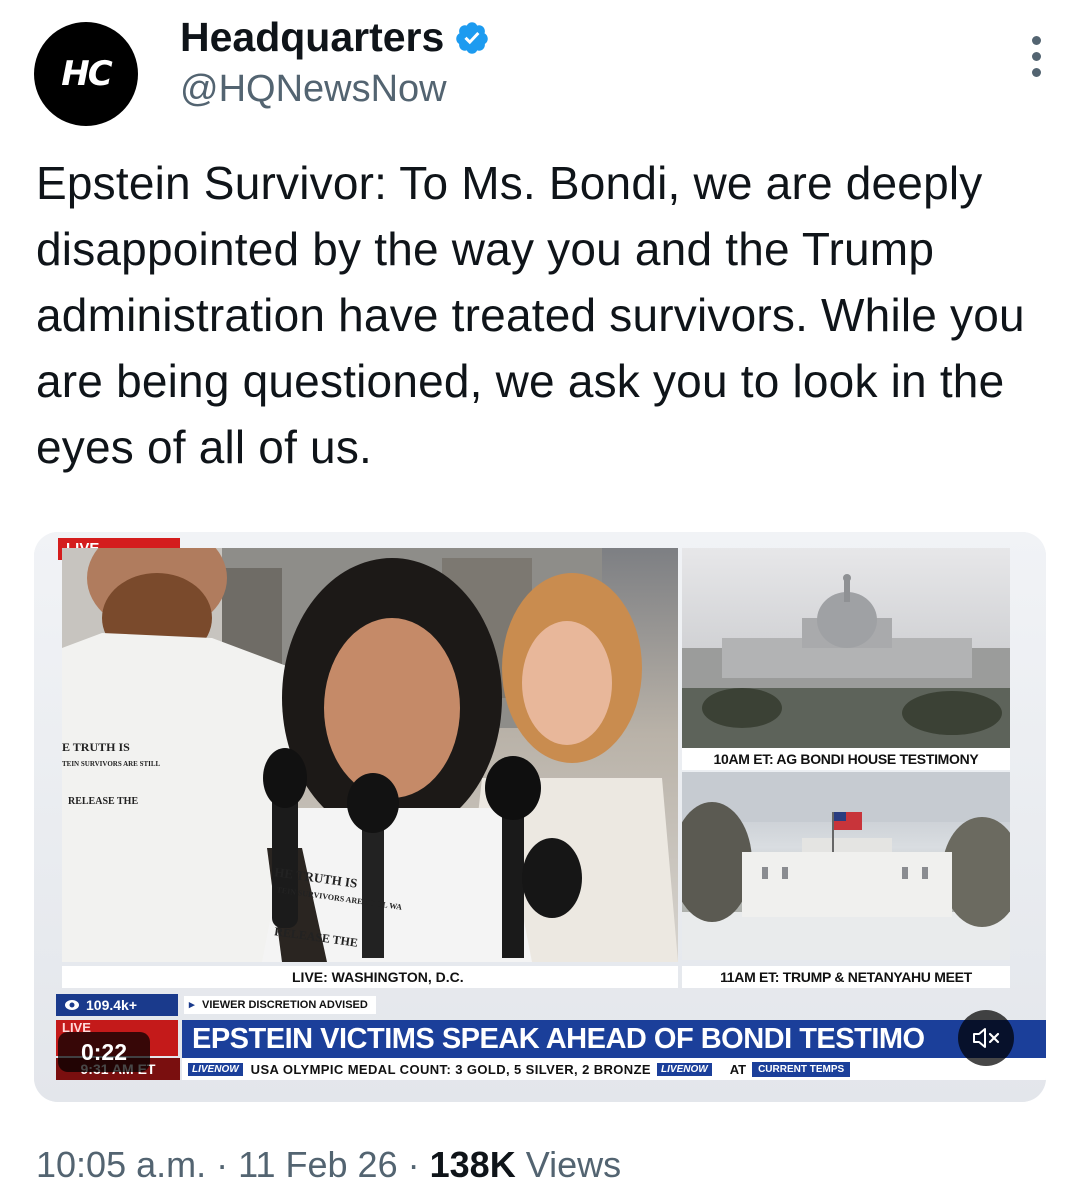 Image resolution: width=1080 pixels, height=1204 pixels. What do you see at coordinates (280, 1005) in the screenshot?
I see `viewer-discretion-notice: VIEWER DISCRETION ADVISED` at bounding box center [280, 1005].